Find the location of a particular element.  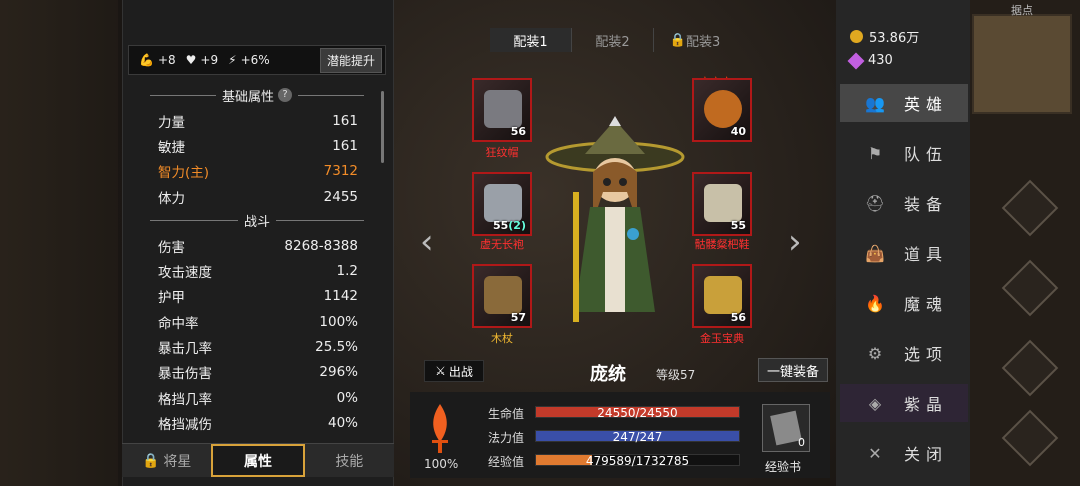

hat-slot: 56 is located at coordinates (502, 110).